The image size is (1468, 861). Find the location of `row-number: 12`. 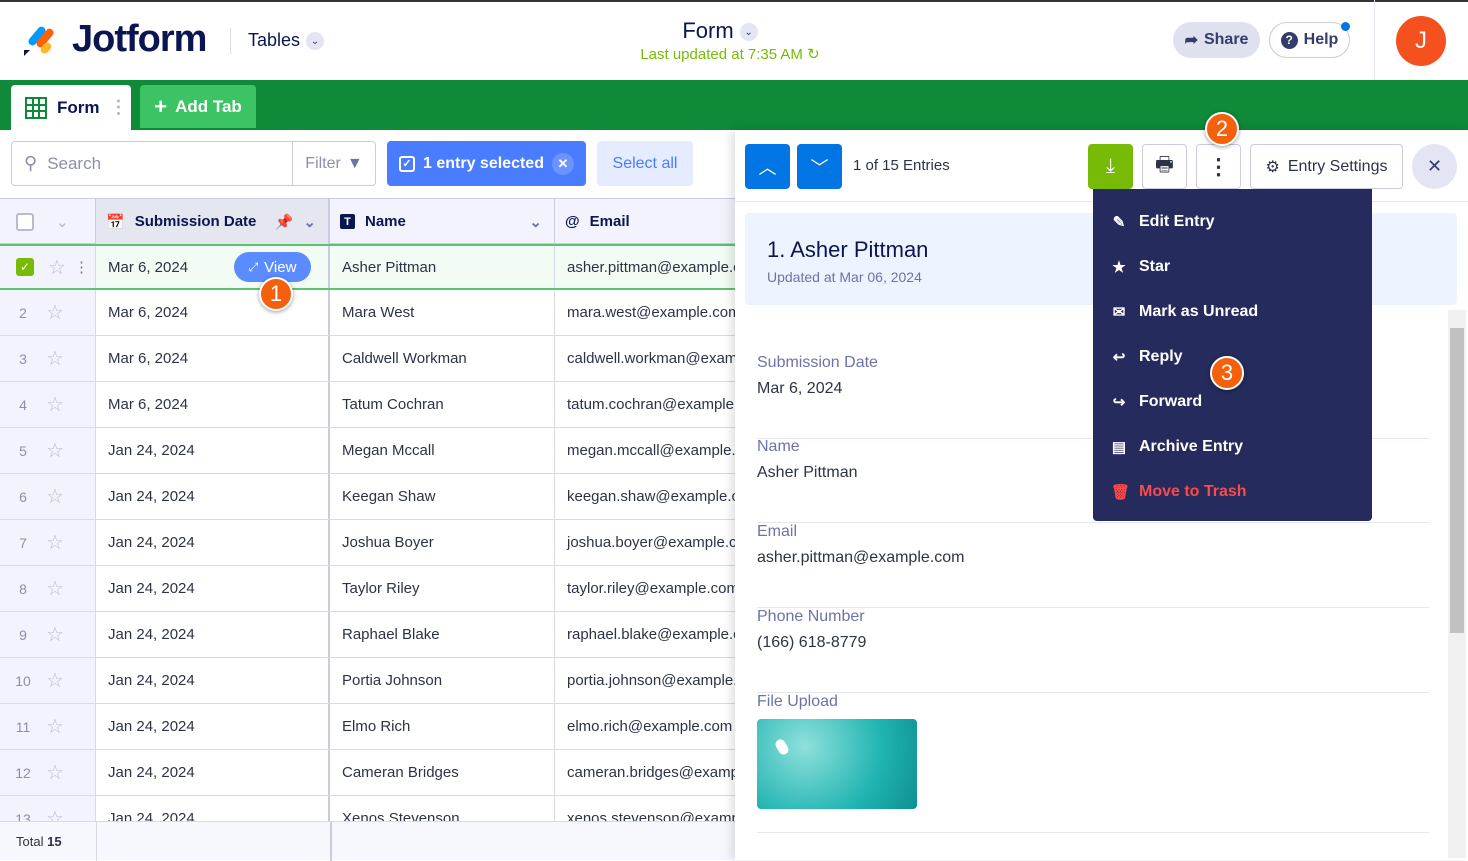

row-number: 12 is located at coordinates (23, 772).